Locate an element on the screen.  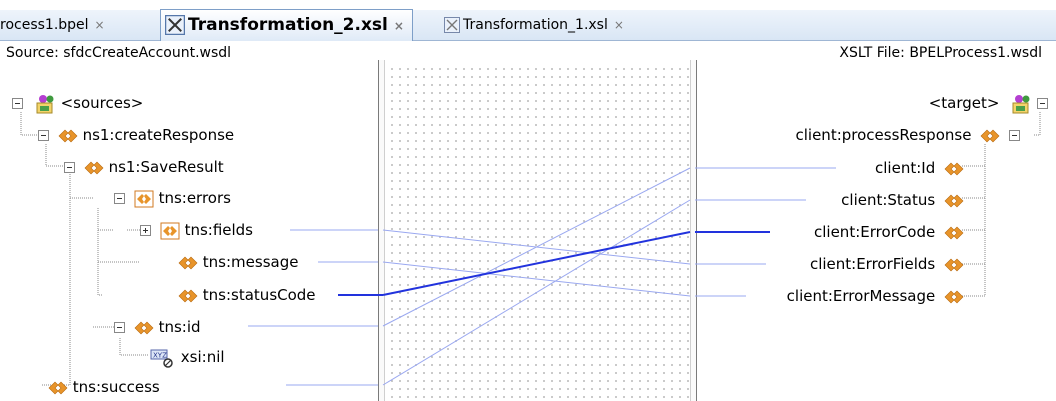
node-label: tns:statusCode is located at coordinates (259, 295).